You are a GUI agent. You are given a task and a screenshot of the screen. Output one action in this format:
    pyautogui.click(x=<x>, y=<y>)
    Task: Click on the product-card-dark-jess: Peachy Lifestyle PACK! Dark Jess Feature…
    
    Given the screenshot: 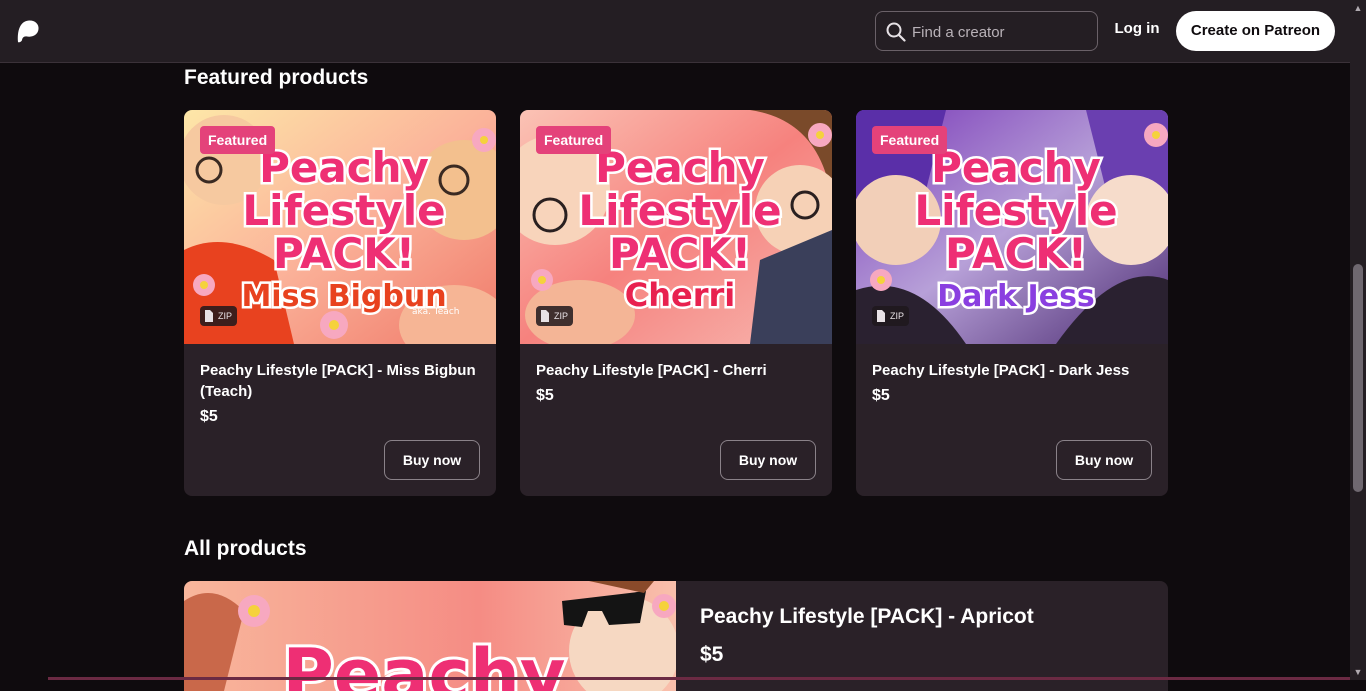 What is the action you would take?
    pyautogui.click(x=1012, y=303)
    